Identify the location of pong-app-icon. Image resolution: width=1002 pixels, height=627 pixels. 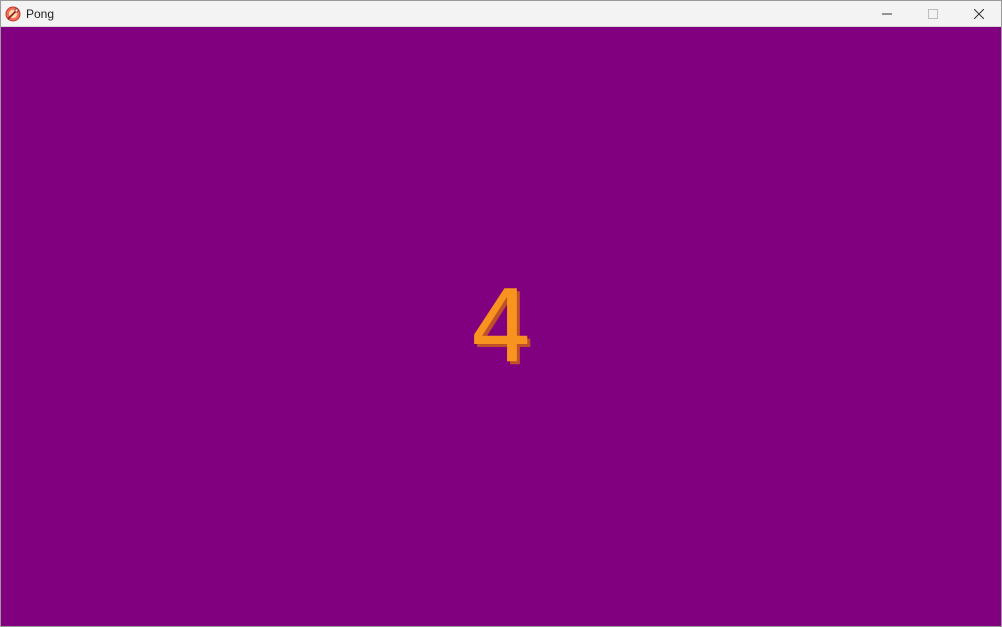
(13, 14).